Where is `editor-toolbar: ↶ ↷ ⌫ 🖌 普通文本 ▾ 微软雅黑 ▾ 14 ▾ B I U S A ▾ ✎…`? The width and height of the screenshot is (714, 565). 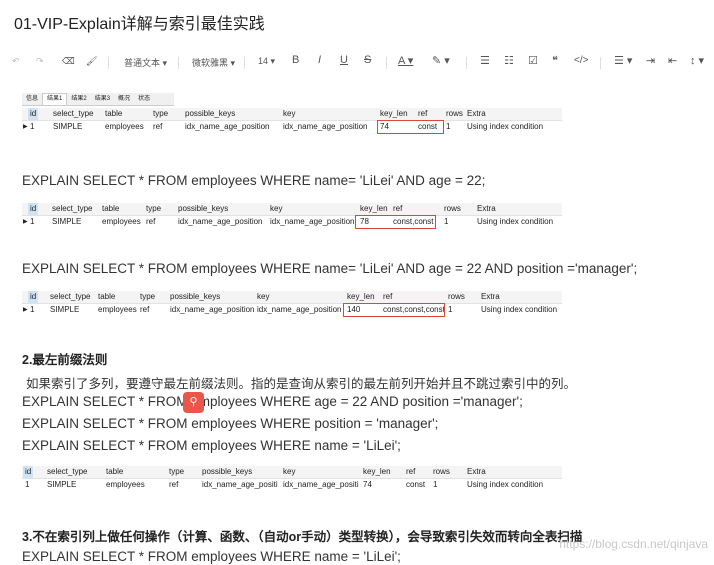
editor-toolbar: ↶ ↷ ⌫ 🖌 普通文本 ▾ 微软雅黑 ▾ 14 ▾ B I U S A ▾ ✎… is located at coordinates (357, 63).